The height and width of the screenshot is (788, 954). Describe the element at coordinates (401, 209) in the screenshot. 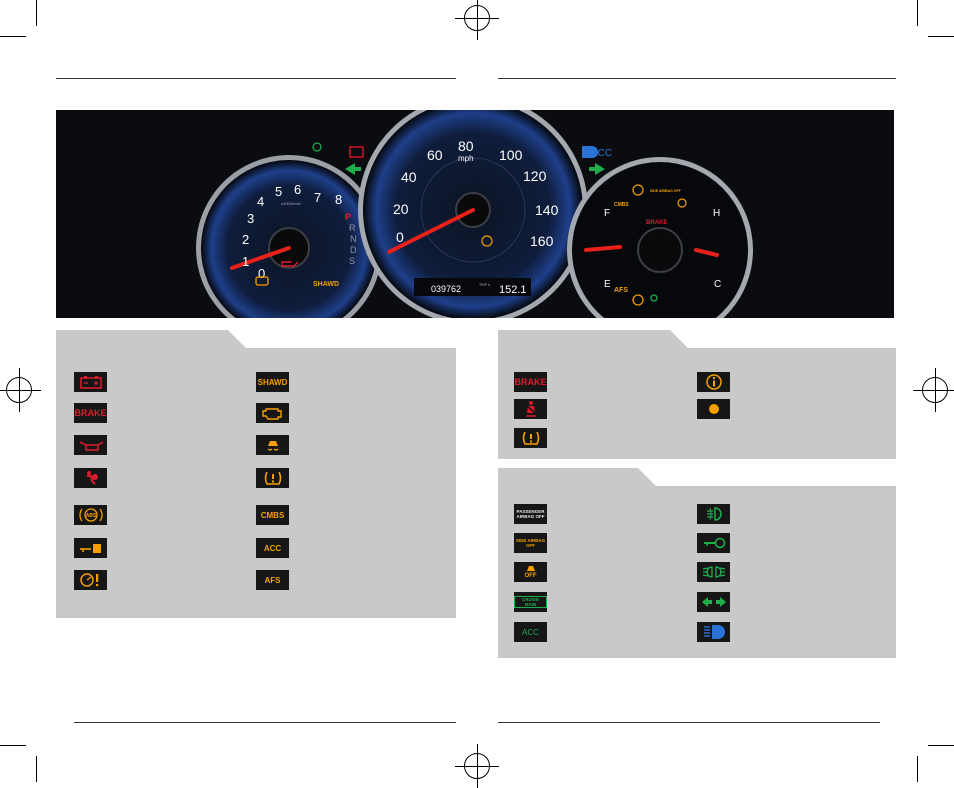

I see `speed-tick-label: 20` at that location.